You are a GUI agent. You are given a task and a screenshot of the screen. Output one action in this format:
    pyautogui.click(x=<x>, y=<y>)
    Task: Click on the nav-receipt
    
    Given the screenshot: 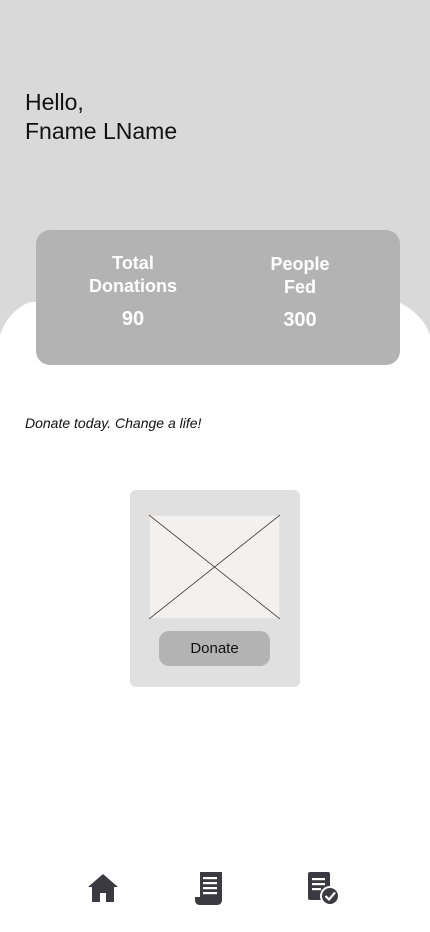 What is the action you would take?
    pyautogui.click(x=209, y=888)
    